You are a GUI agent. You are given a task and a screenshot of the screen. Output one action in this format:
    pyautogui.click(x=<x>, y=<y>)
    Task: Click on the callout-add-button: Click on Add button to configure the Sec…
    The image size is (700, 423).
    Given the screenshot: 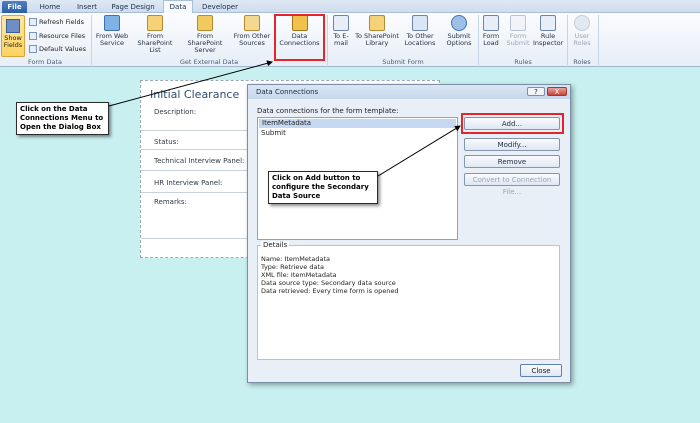 What is the action you would take?
    pyautogui.click(x=323, y=187)
    